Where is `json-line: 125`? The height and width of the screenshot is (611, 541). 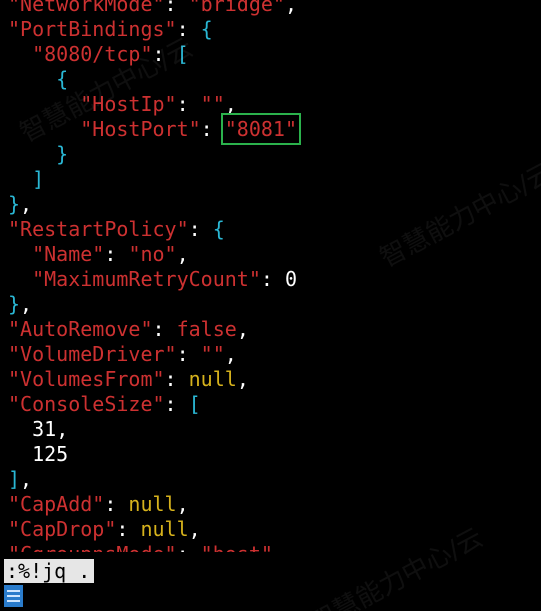 json-line: 125 is located at coordinates (38, 454).